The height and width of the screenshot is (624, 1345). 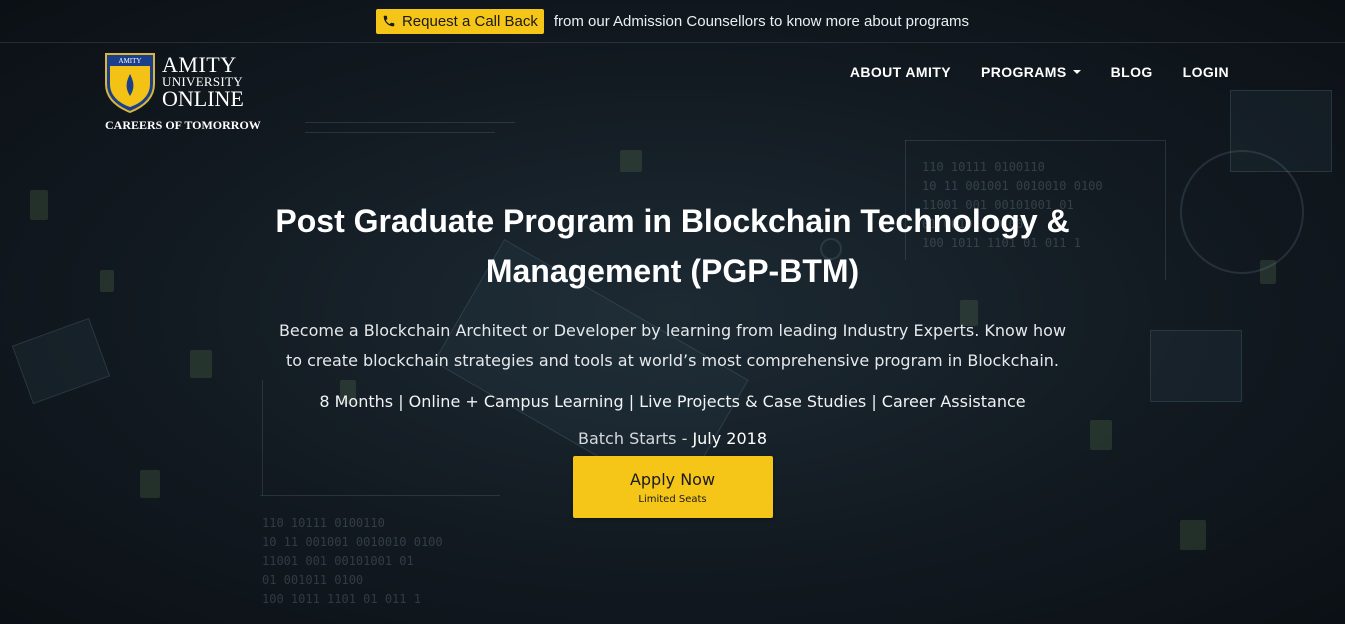 I want to click on nav-item-label: PROGRAMS, so click(x=1023, y=72).